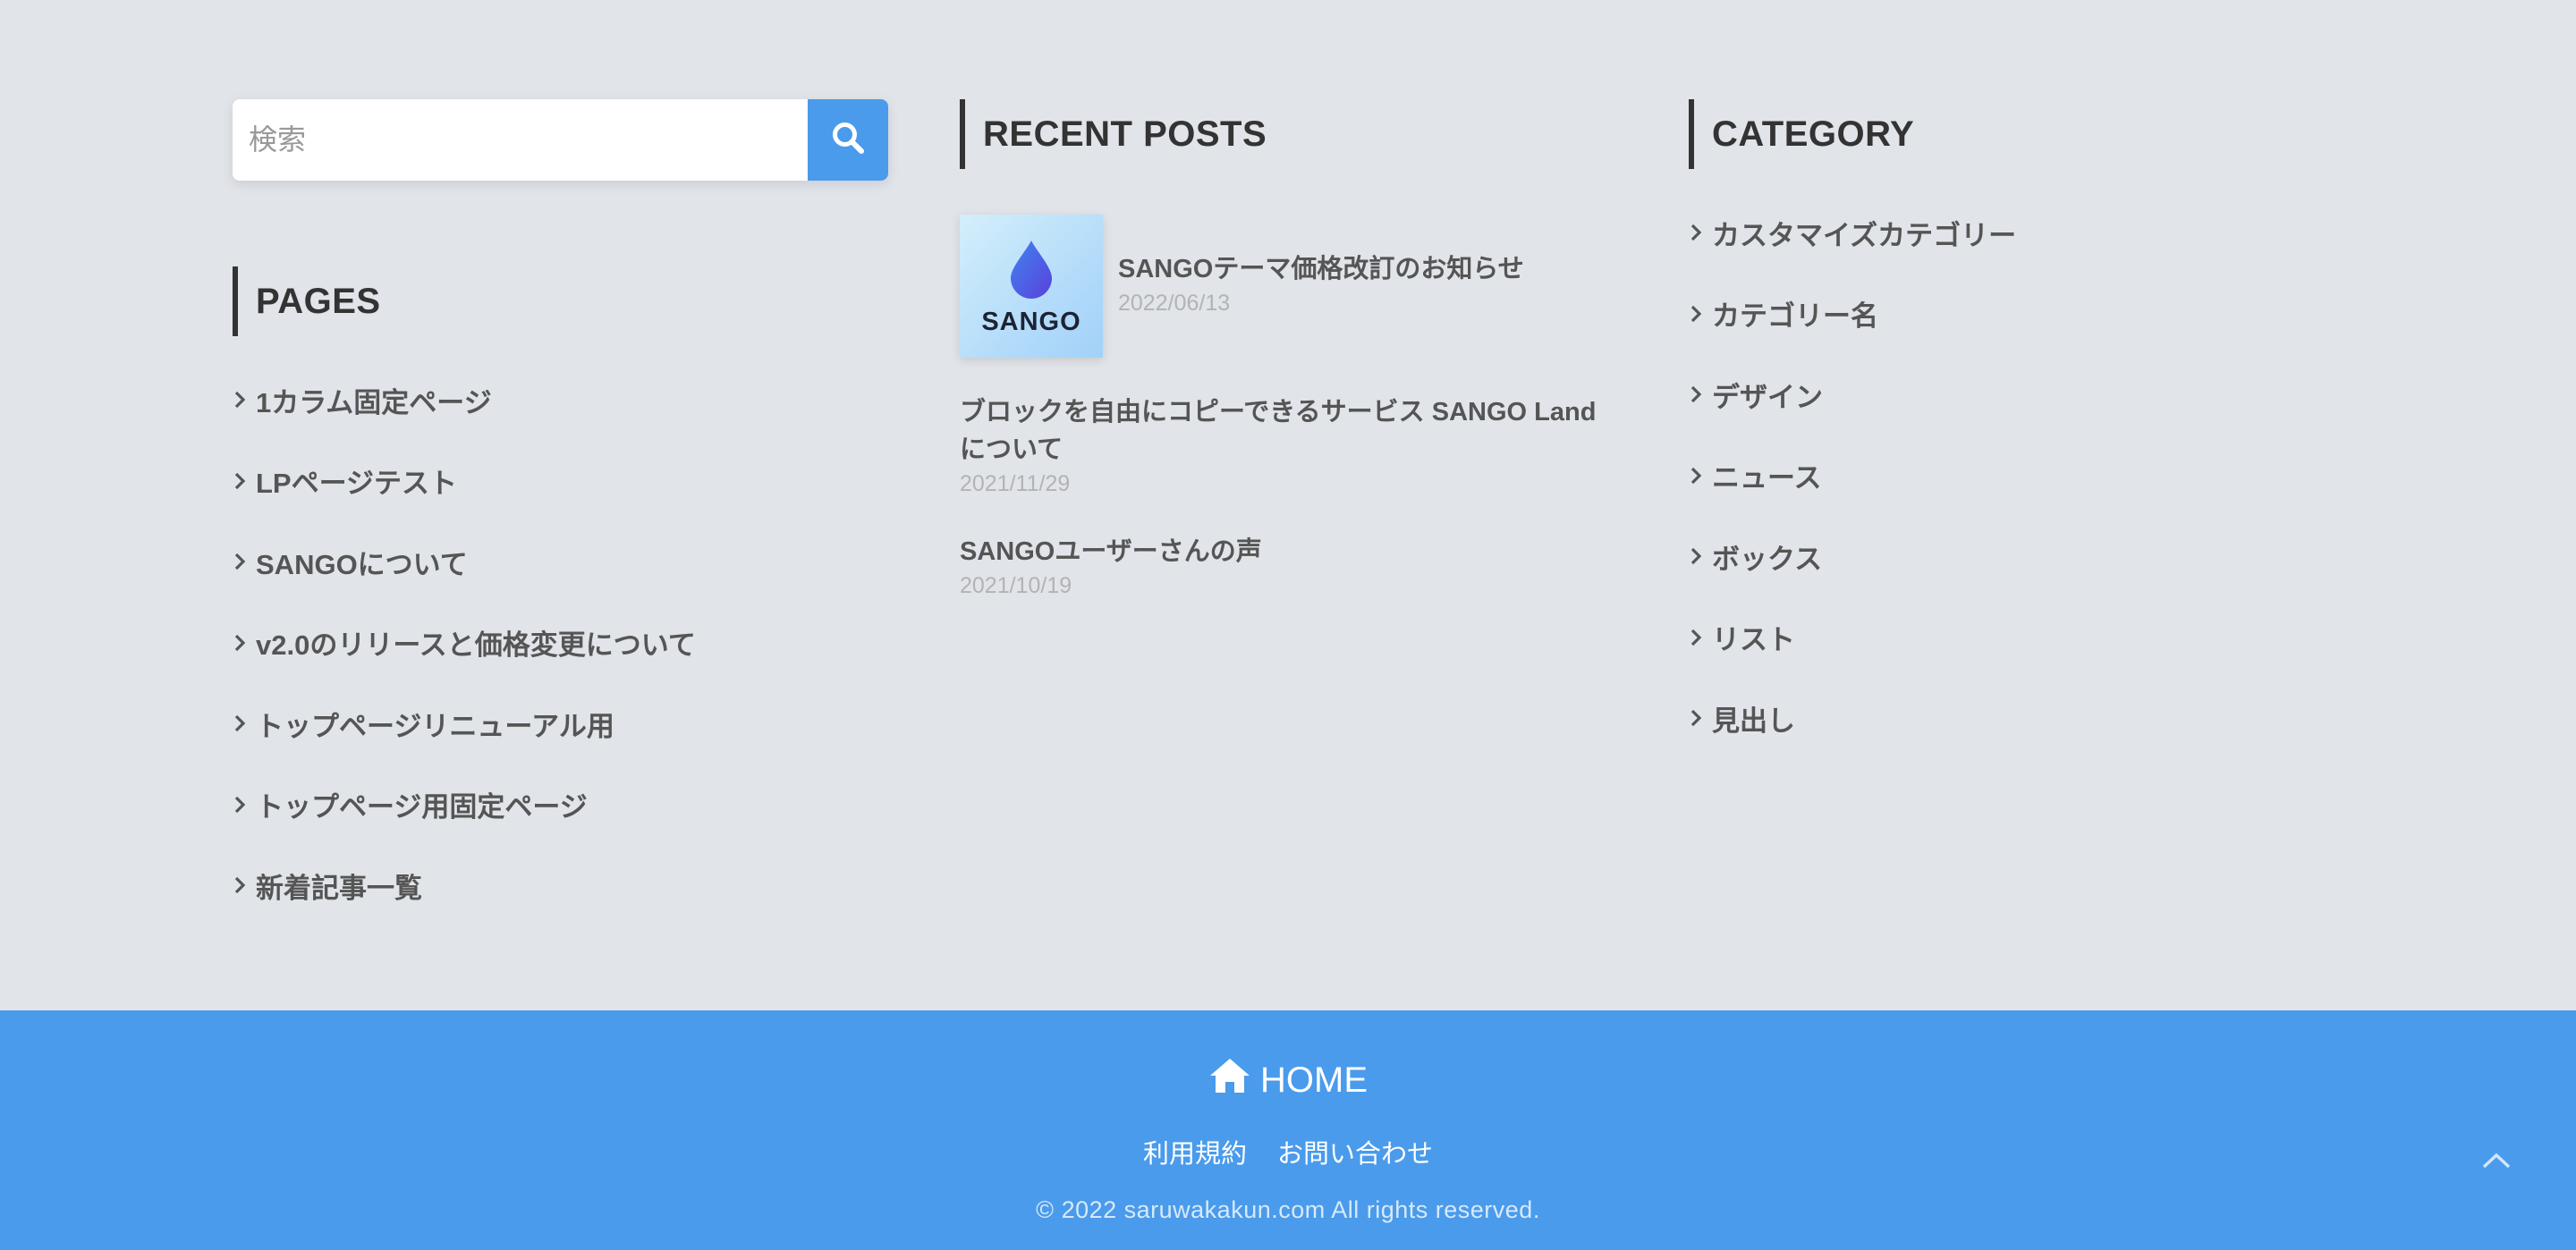 The height and width of the screenshot is (1250, 2576). Describe the element at coordinates (464, 481) in the screenshot. I see `page-link-2: LPページテスト` at that location.